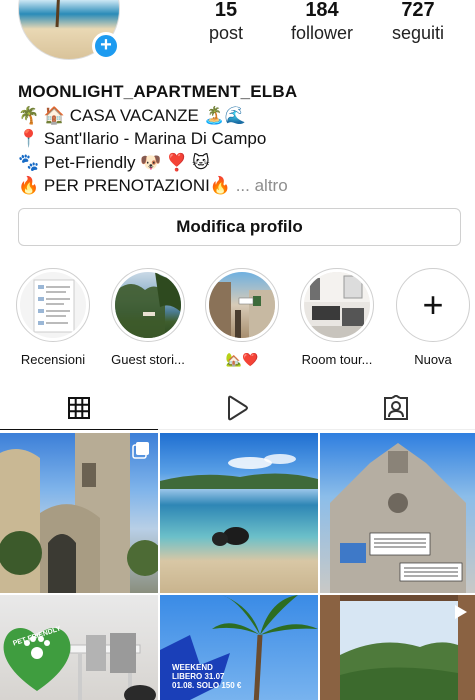 This screenshot has height=700, width=475. Describe the element at coordinates (124, 185) in the screenshot. I see `bio-line: 🔥 PER PRENOTAZIONI🔥` at that location.